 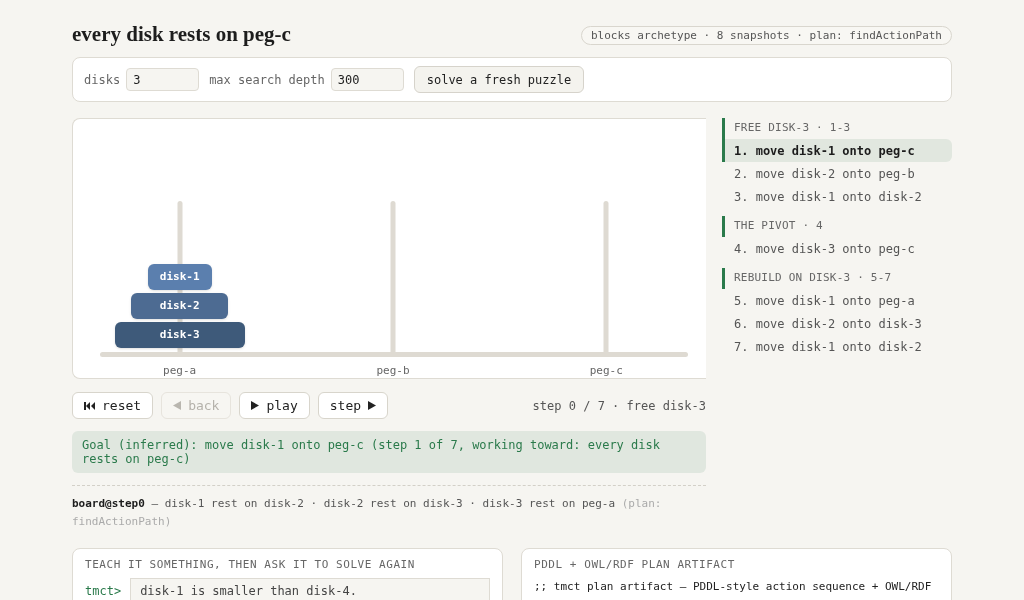 What do you see at coordinates (310, 589) in the screenshot?
I see `teach-input: disk-1 is smaller than disk-4.` at bounding box center [310, 589].